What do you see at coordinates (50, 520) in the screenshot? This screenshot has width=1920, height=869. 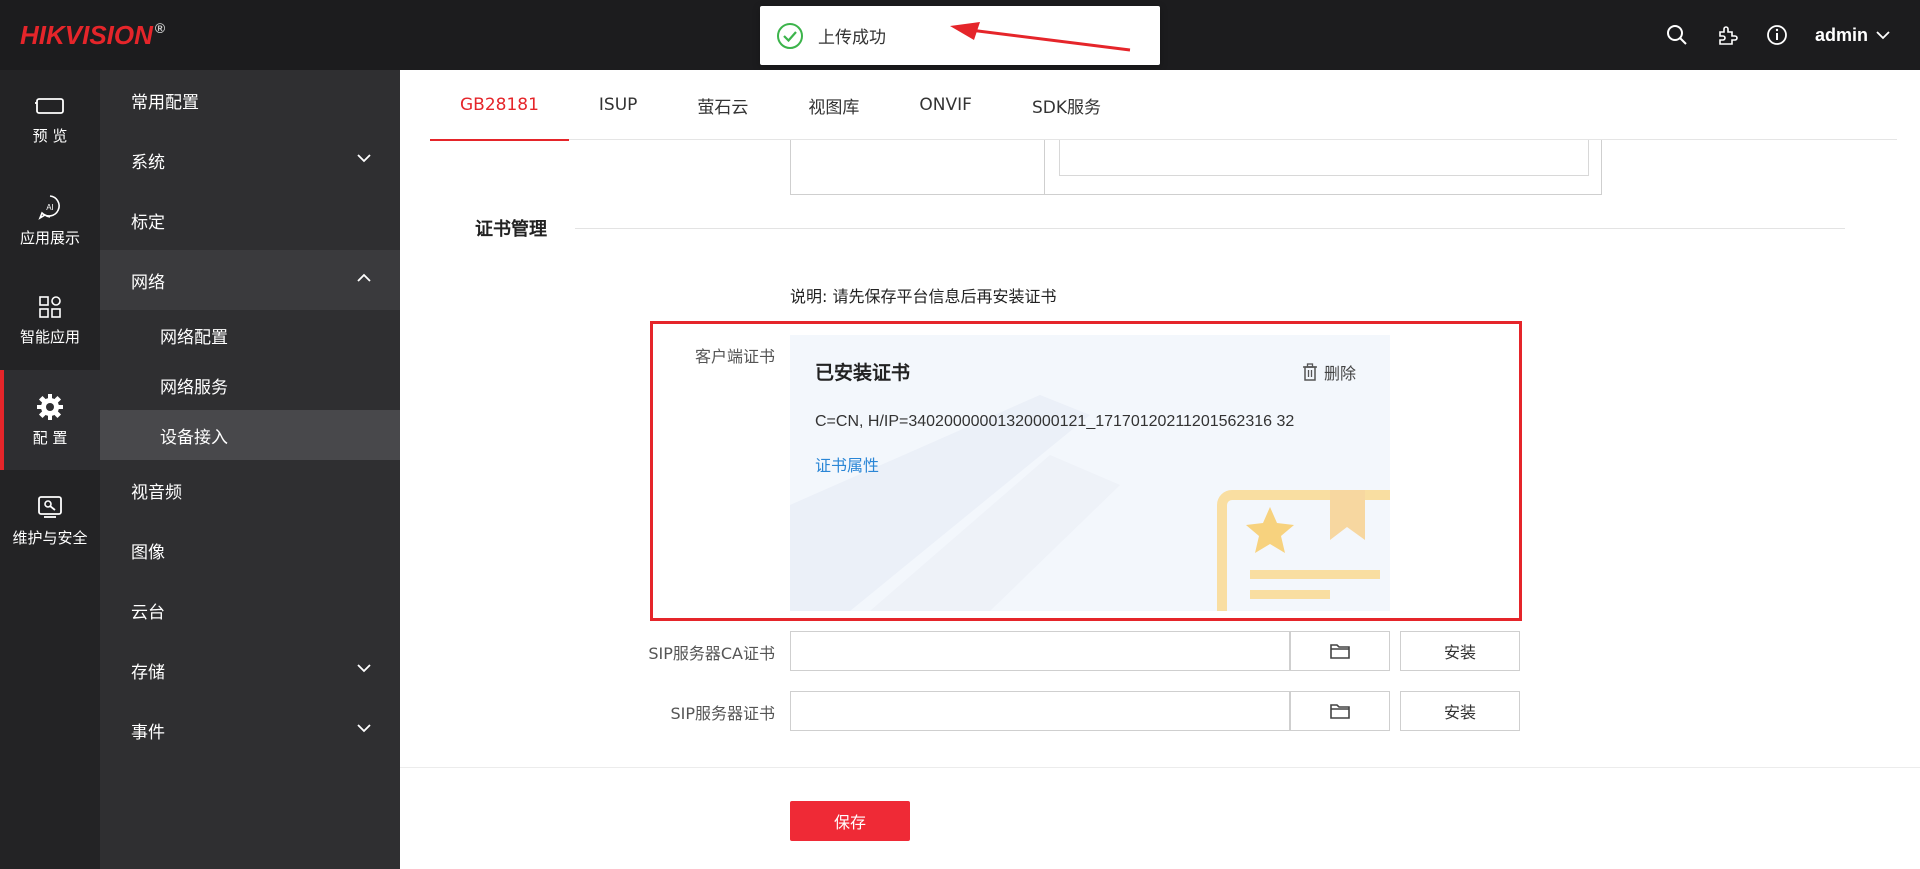 I see `nav-maintenance: 维护与安全` at bounding box center [50, 520].